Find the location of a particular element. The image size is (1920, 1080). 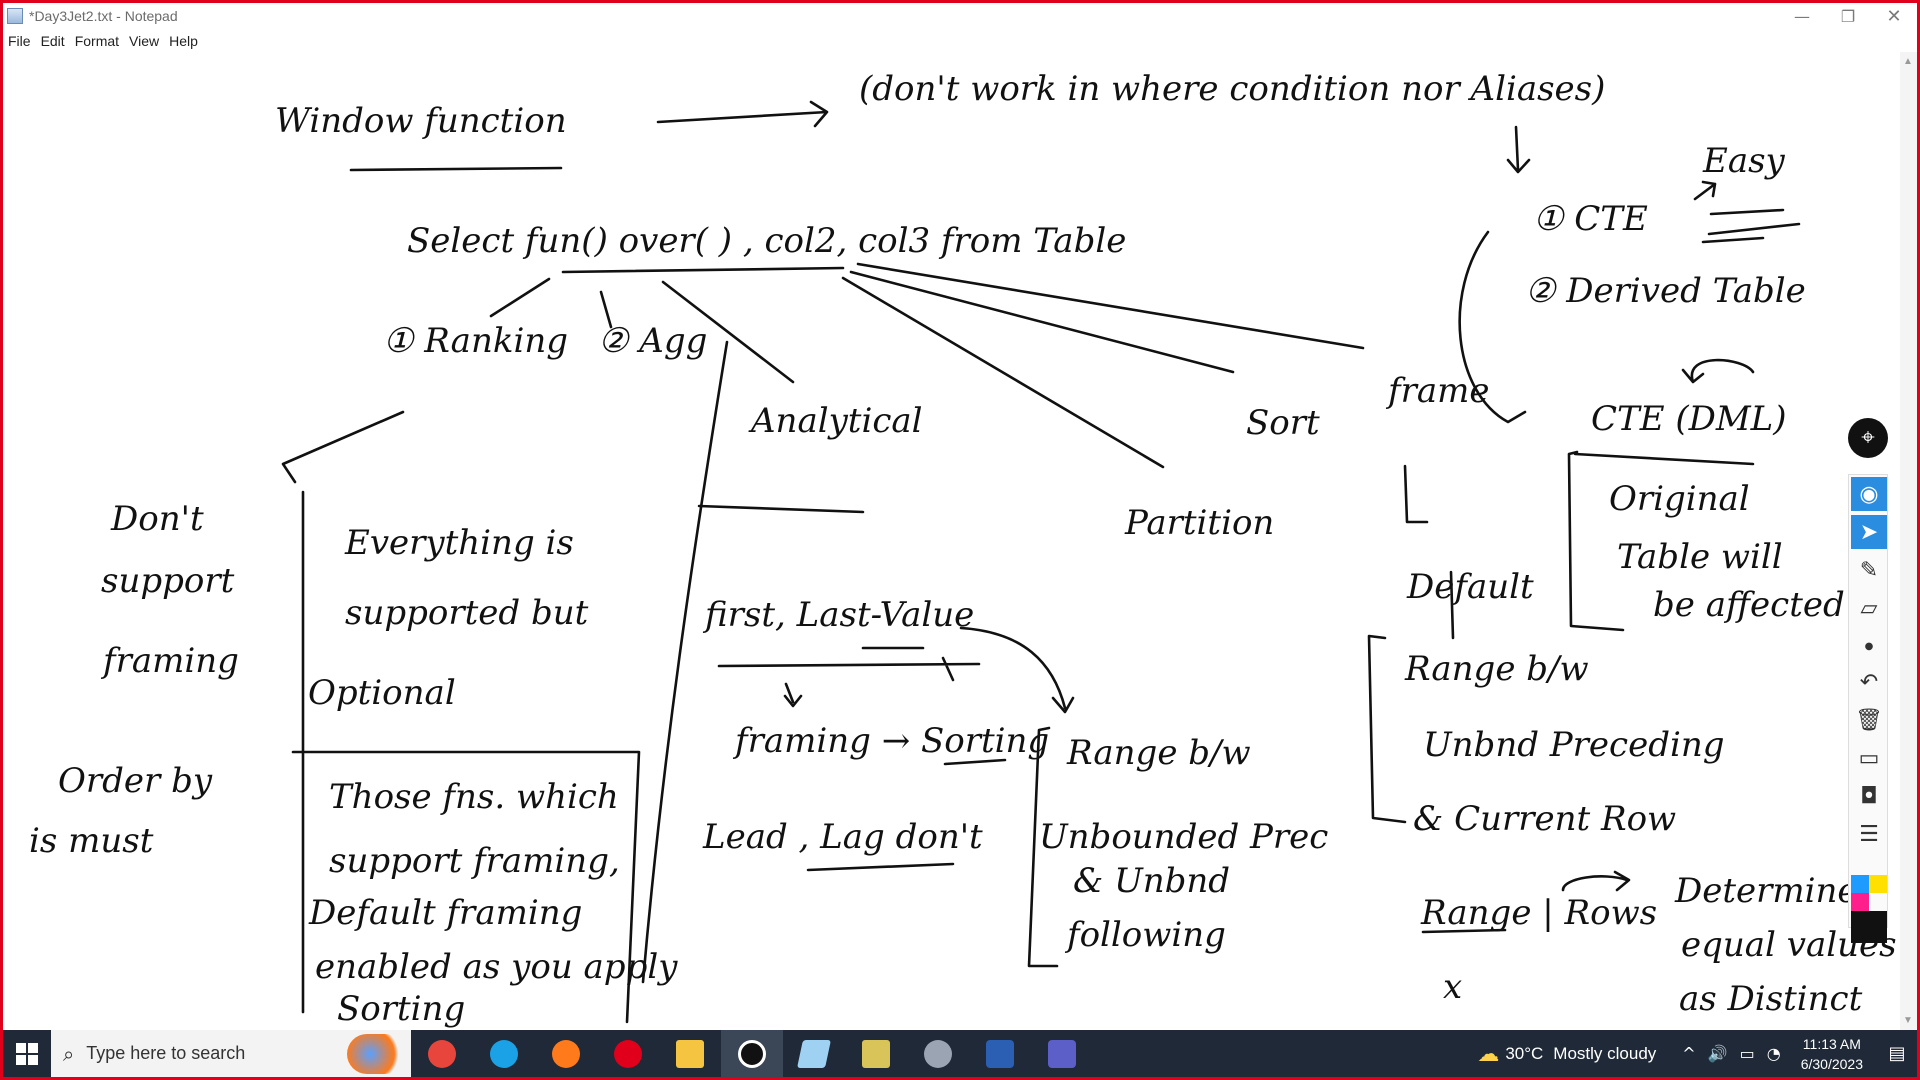

note-cte: ① CTE is located at coordinates (1590, 219).